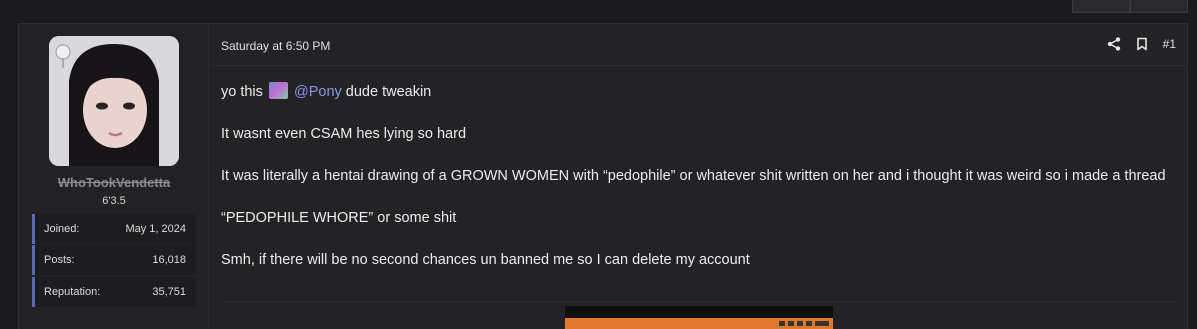  What do you see at coordinates (699, 45) in the screenshot?
I see `post-header: Saturday at 6:50 PM #1` at bounding box center [699, 45].